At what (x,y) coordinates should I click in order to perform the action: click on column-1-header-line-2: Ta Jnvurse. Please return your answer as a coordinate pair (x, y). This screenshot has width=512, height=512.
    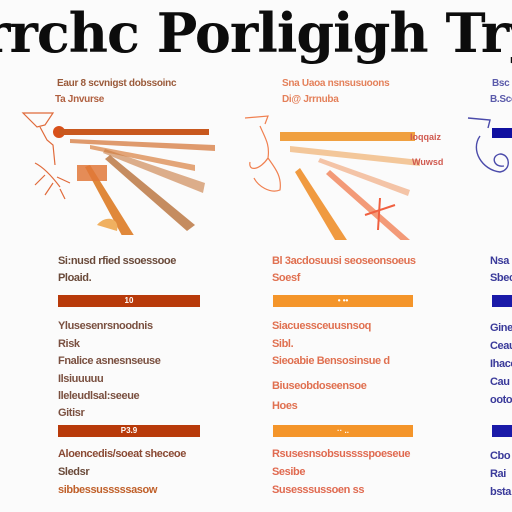
    Looking at the image, I should click on (80, 99).